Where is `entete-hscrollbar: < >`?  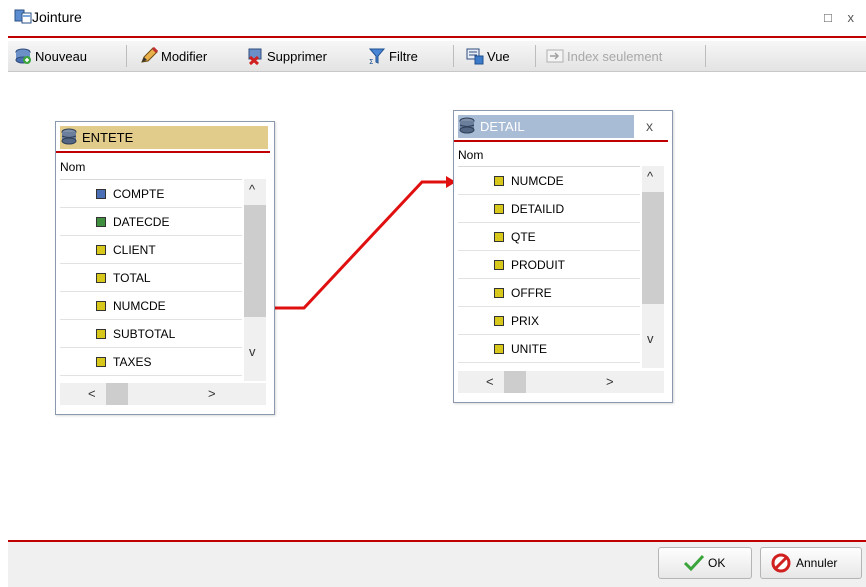
entete-hscrollbar: < > is located at coordinates (163, 394).